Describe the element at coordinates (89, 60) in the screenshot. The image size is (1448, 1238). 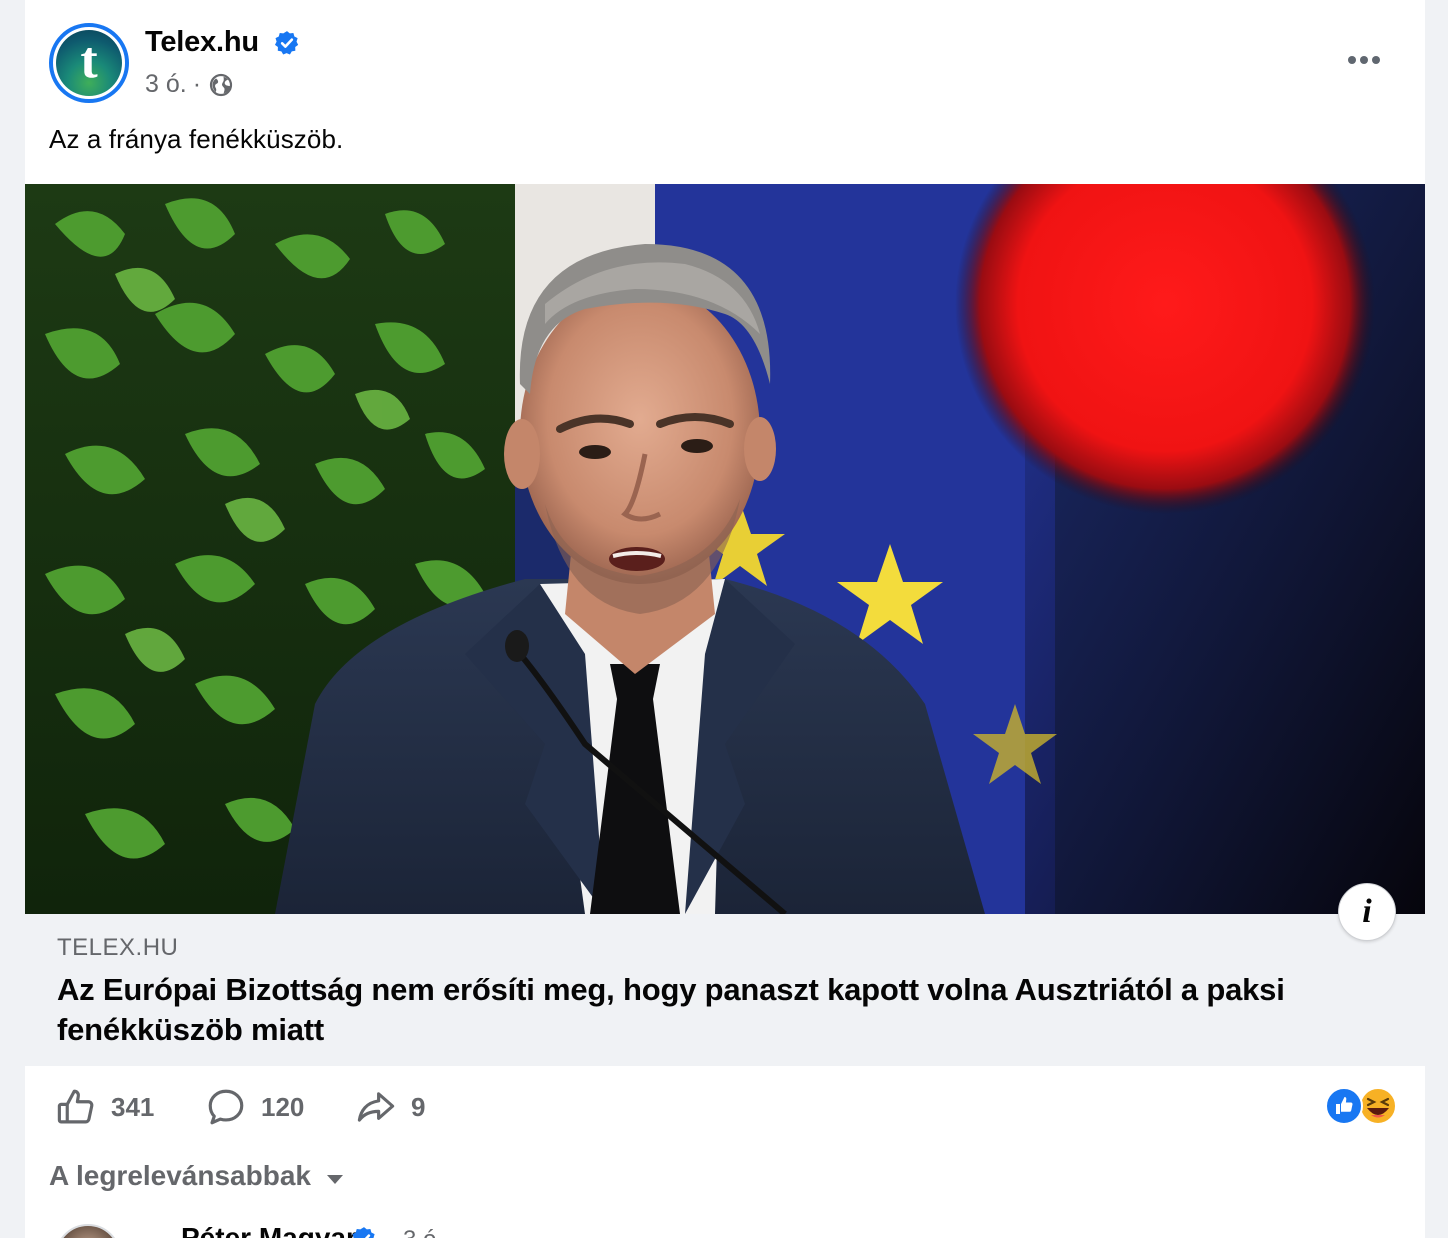
I see `logo-letter: t` at that location.